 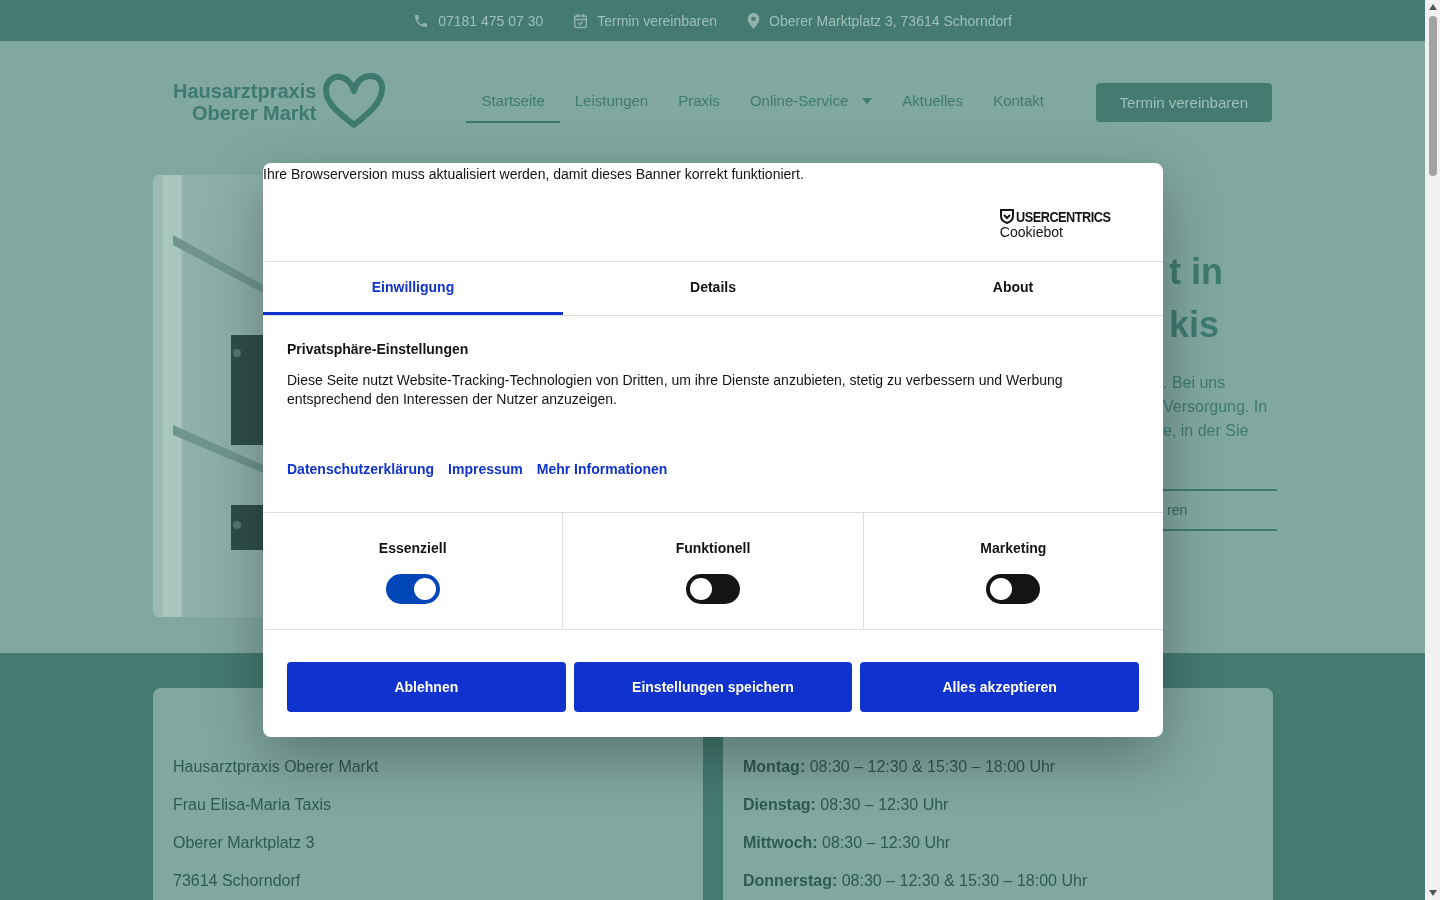 I want to click on hero-text: Versorgung. In, so click(x=1216, y=407).